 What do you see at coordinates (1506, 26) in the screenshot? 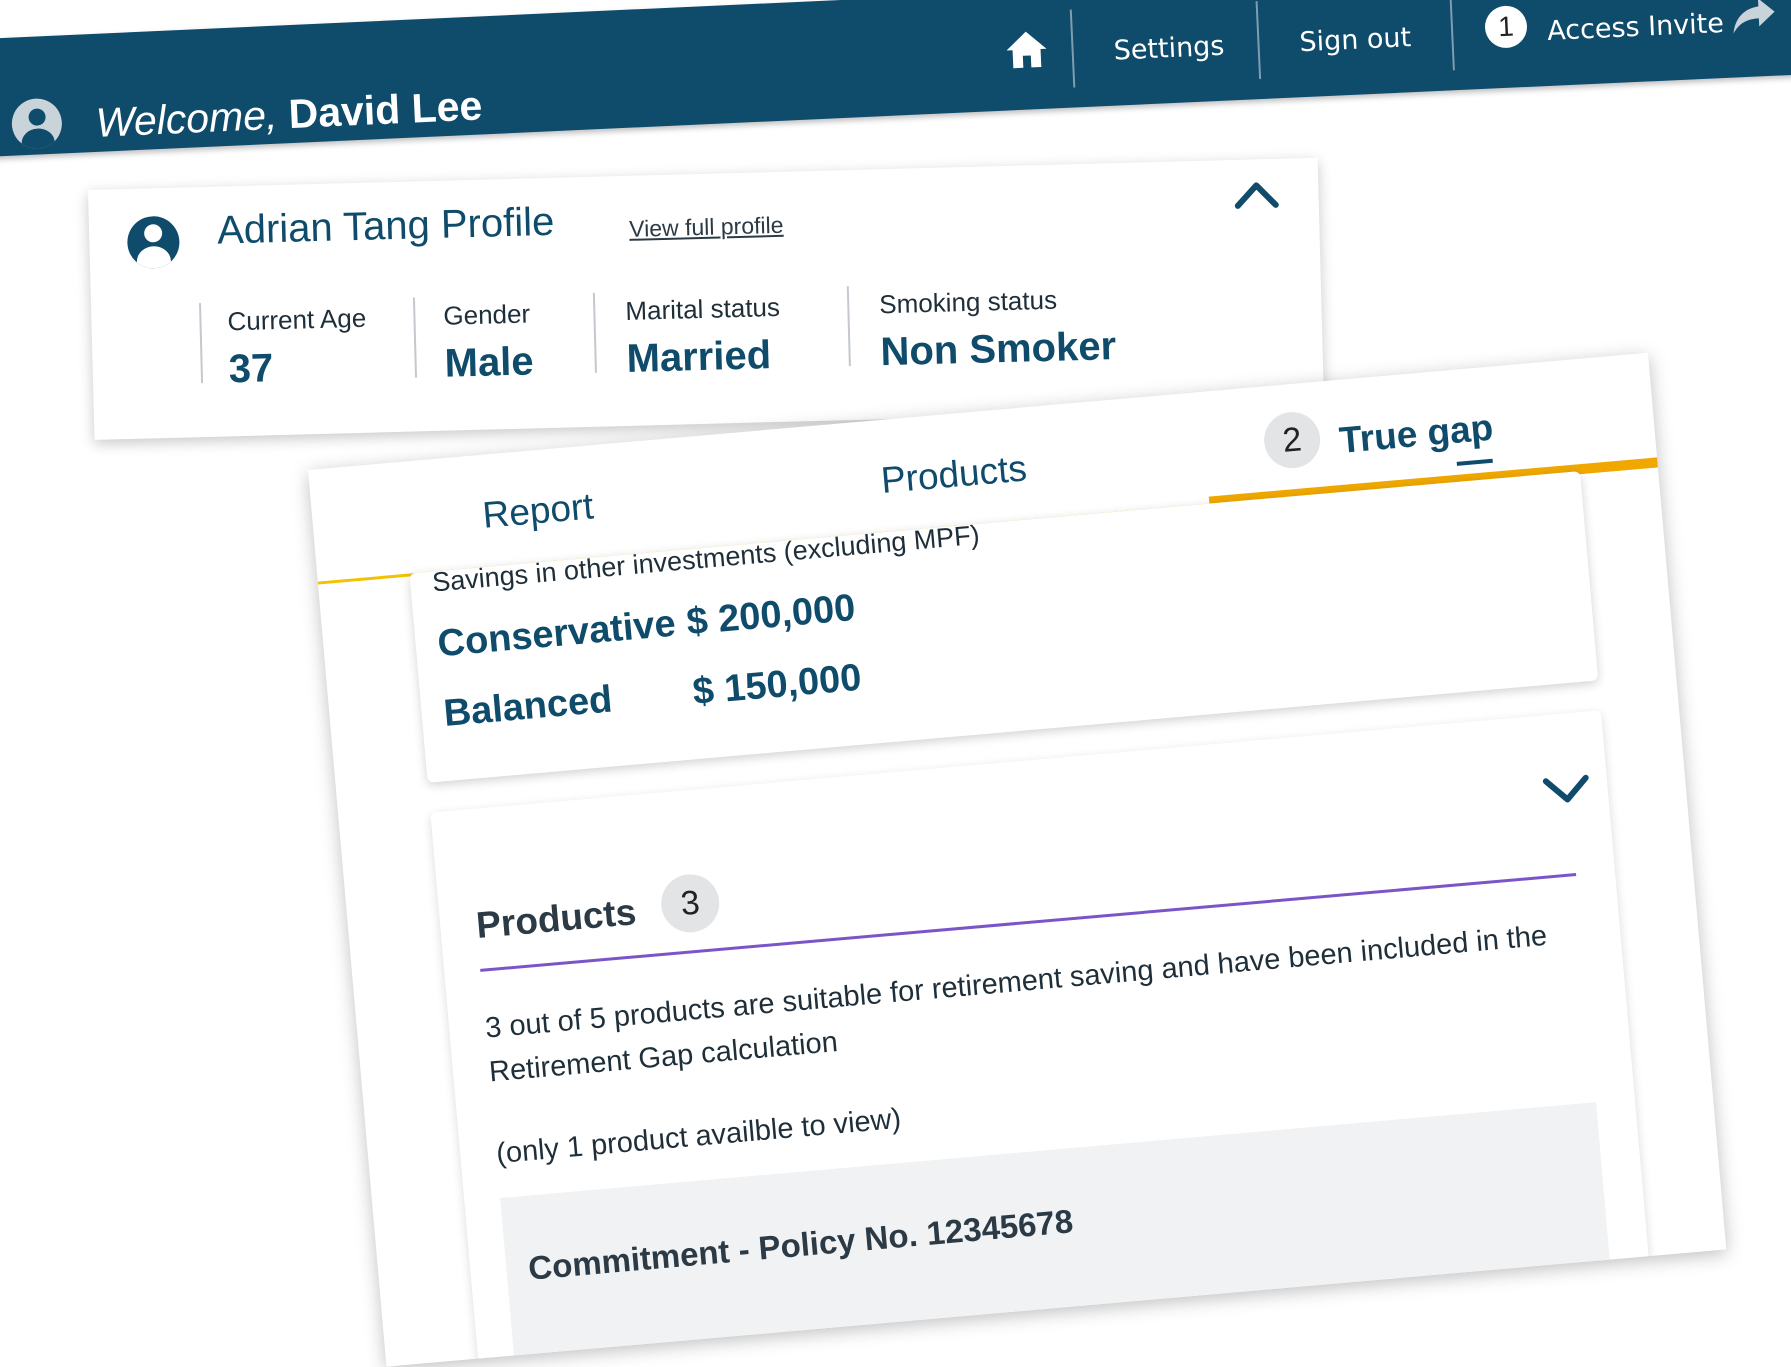
I see `access-invite-count-badge: 1` at bounding box center [1506, 26].